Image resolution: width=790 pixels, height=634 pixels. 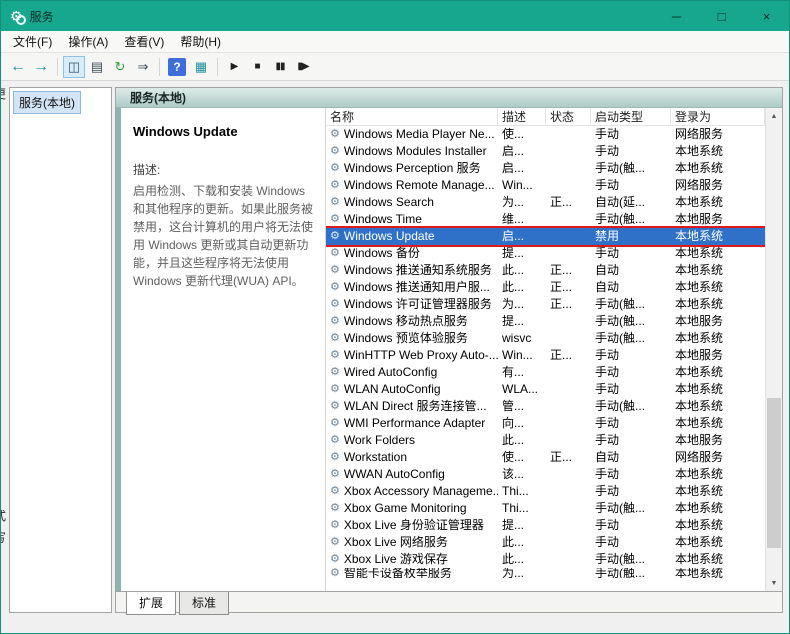 What do you see at coordinates (545, 508) in the screenshot?
I see `table-row: ⚙ Xbox Game Monitoring Thi... 手动(触... 本地系统` at bounding box center [545, 508].